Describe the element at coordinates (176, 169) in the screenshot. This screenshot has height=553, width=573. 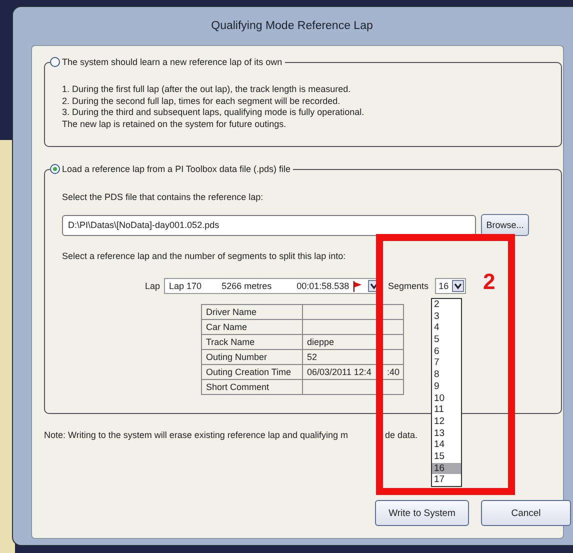
I see `option-label: Load a reference lap from a PI Toolbox data file (.pds) file` at that location.